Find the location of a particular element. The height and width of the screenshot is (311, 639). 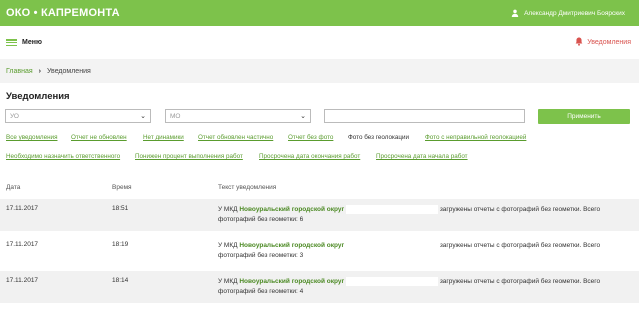

row-line2: фотографий без геометки: 6 is located at coordinates (261, 219).